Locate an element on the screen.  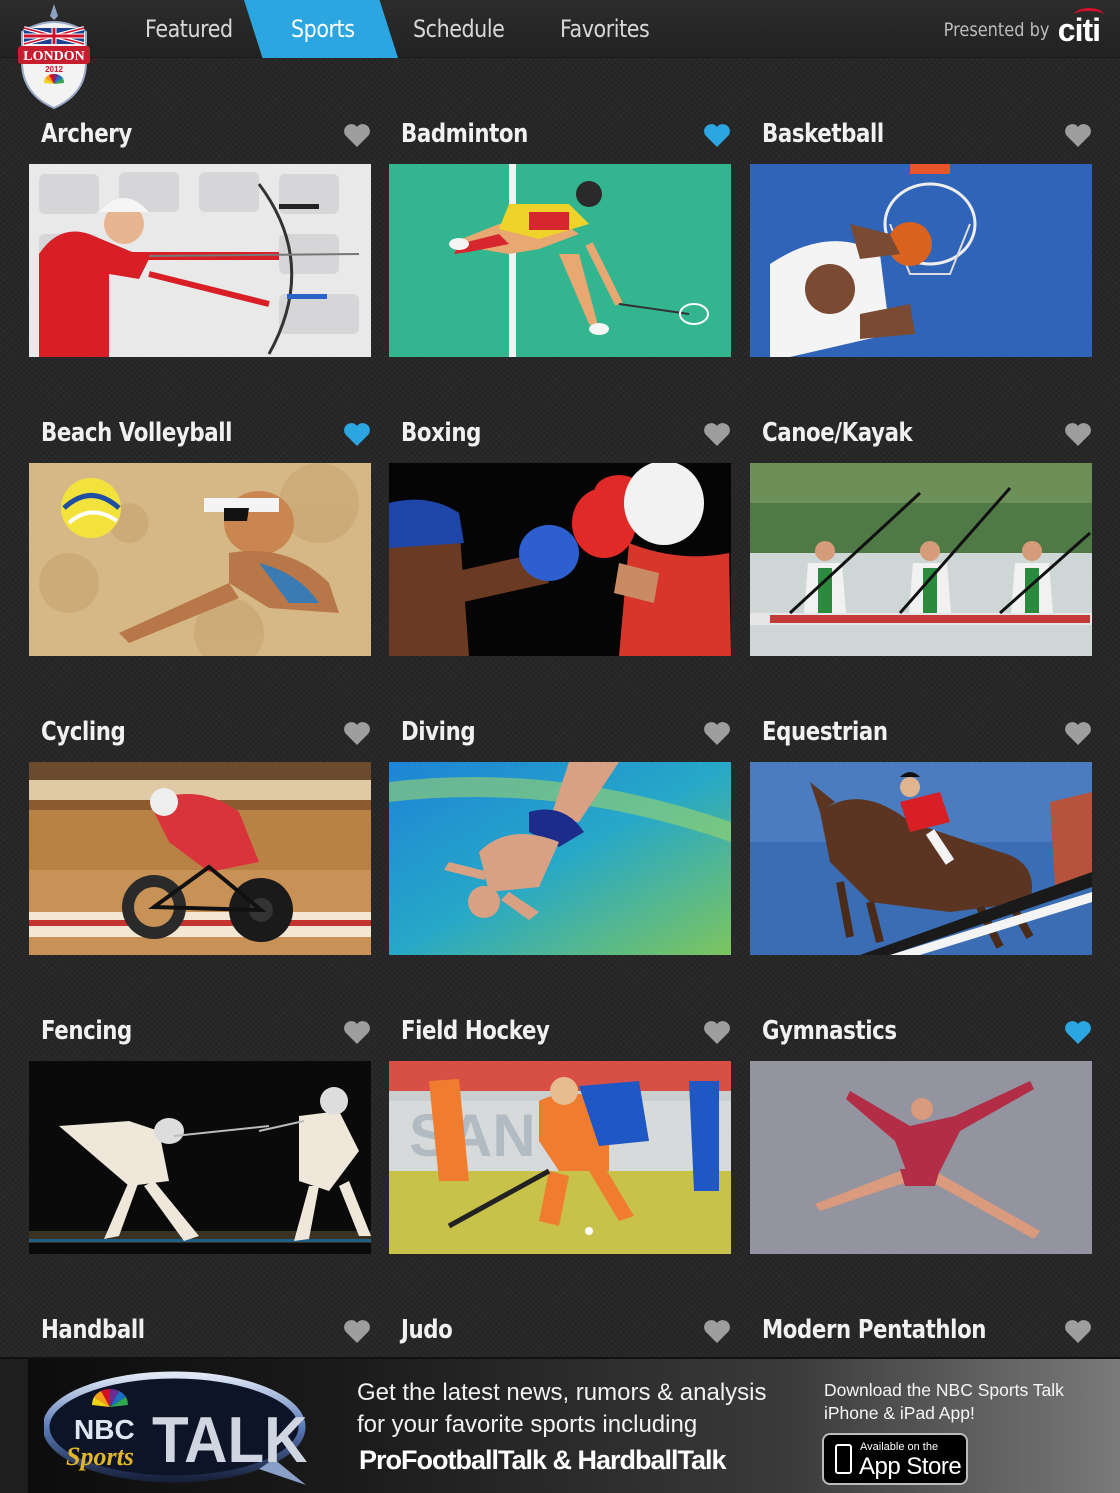
sport-tile-diving: Diving is located at coordinates (560, 837).